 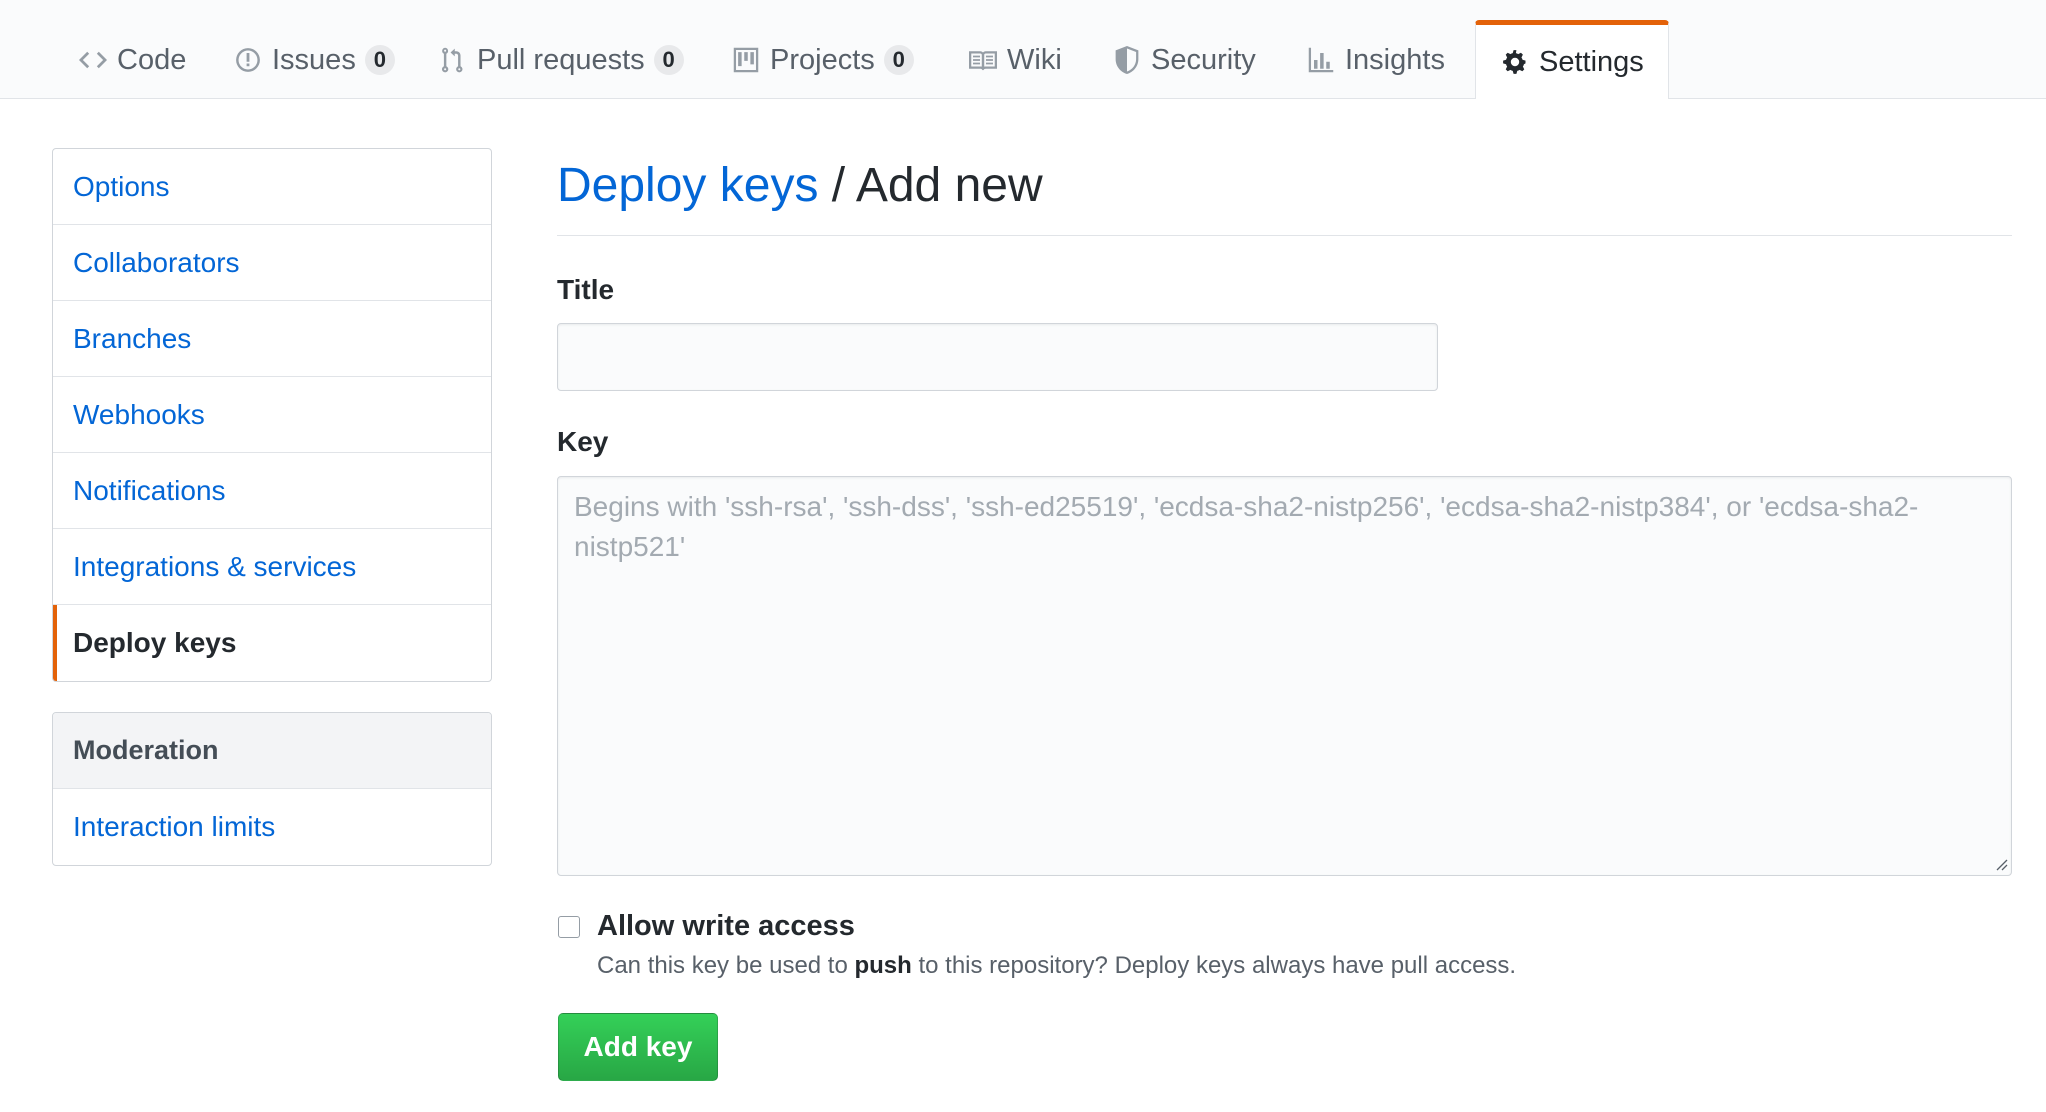 What do you see at coordinates (453, 60) in the screenshot?
I see `pull-request-icon` at bounding box center [453, 60].